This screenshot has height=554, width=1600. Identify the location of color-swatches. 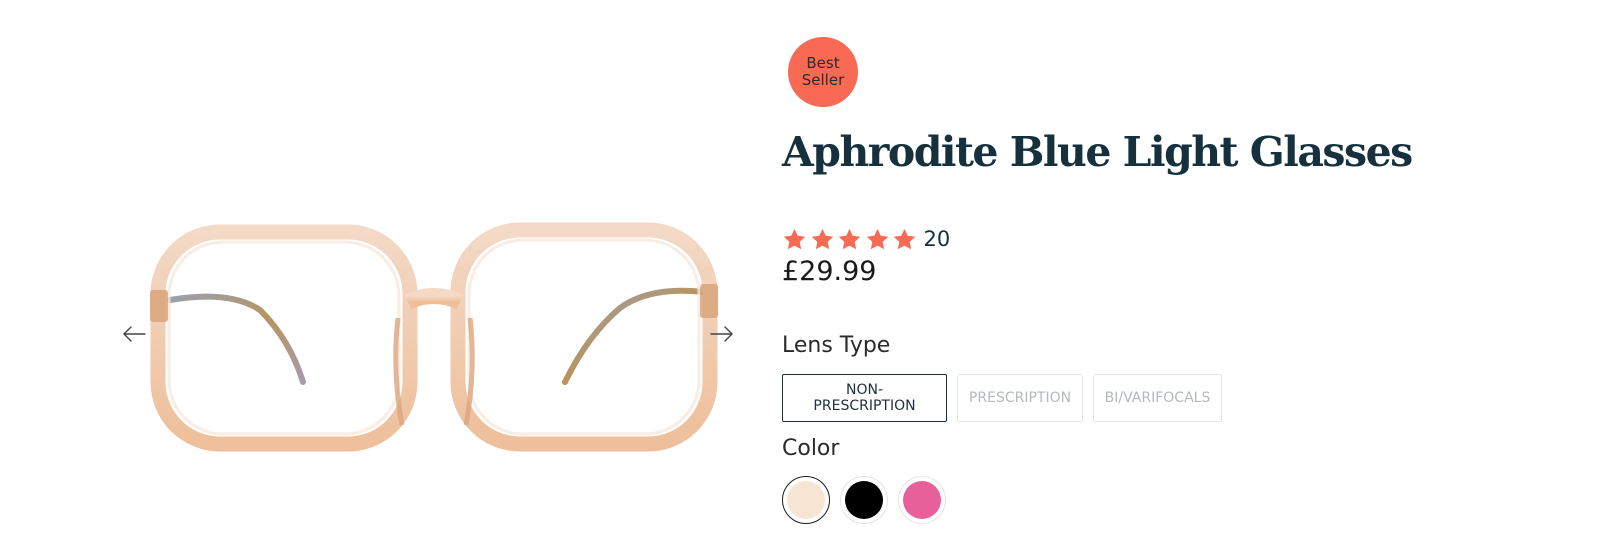
(869, 500).